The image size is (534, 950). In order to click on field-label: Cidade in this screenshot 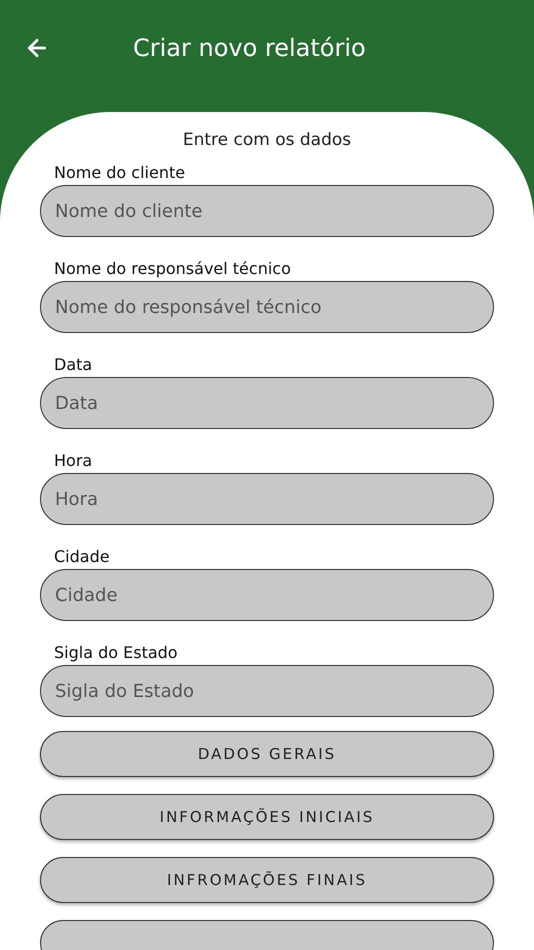, I will do `click(82, 557)`.